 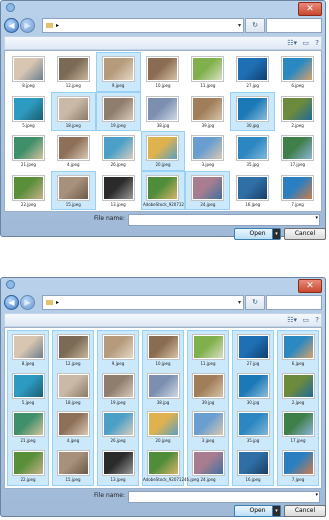 I want to click on file-name-caption: 17.jpeg, so click(x=298, y=164).